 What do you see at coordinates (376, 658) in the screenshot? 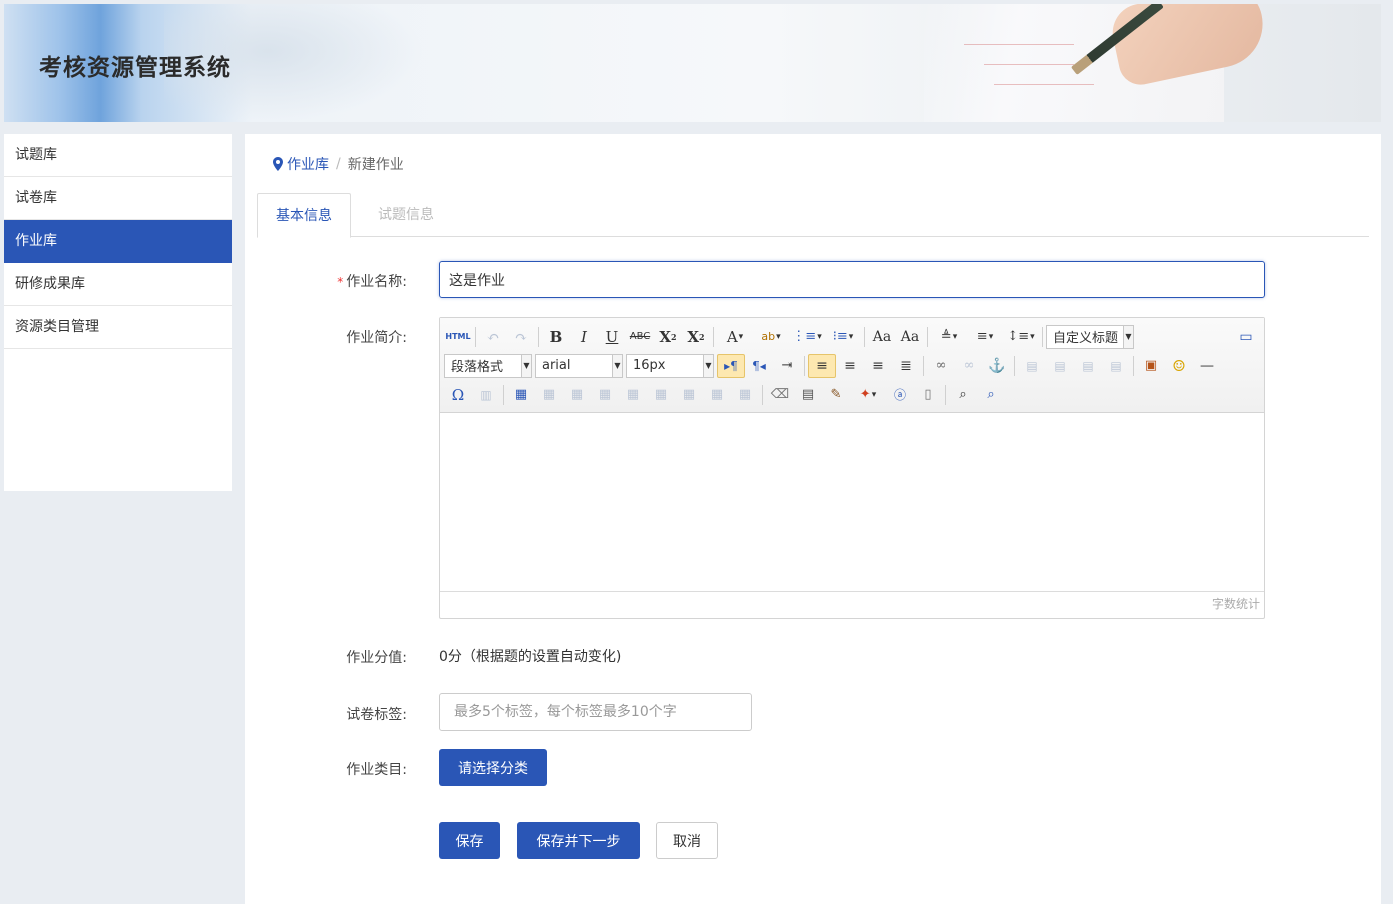
I see `homework-score-label: 作业分值:` at bounding box center [376, 658].